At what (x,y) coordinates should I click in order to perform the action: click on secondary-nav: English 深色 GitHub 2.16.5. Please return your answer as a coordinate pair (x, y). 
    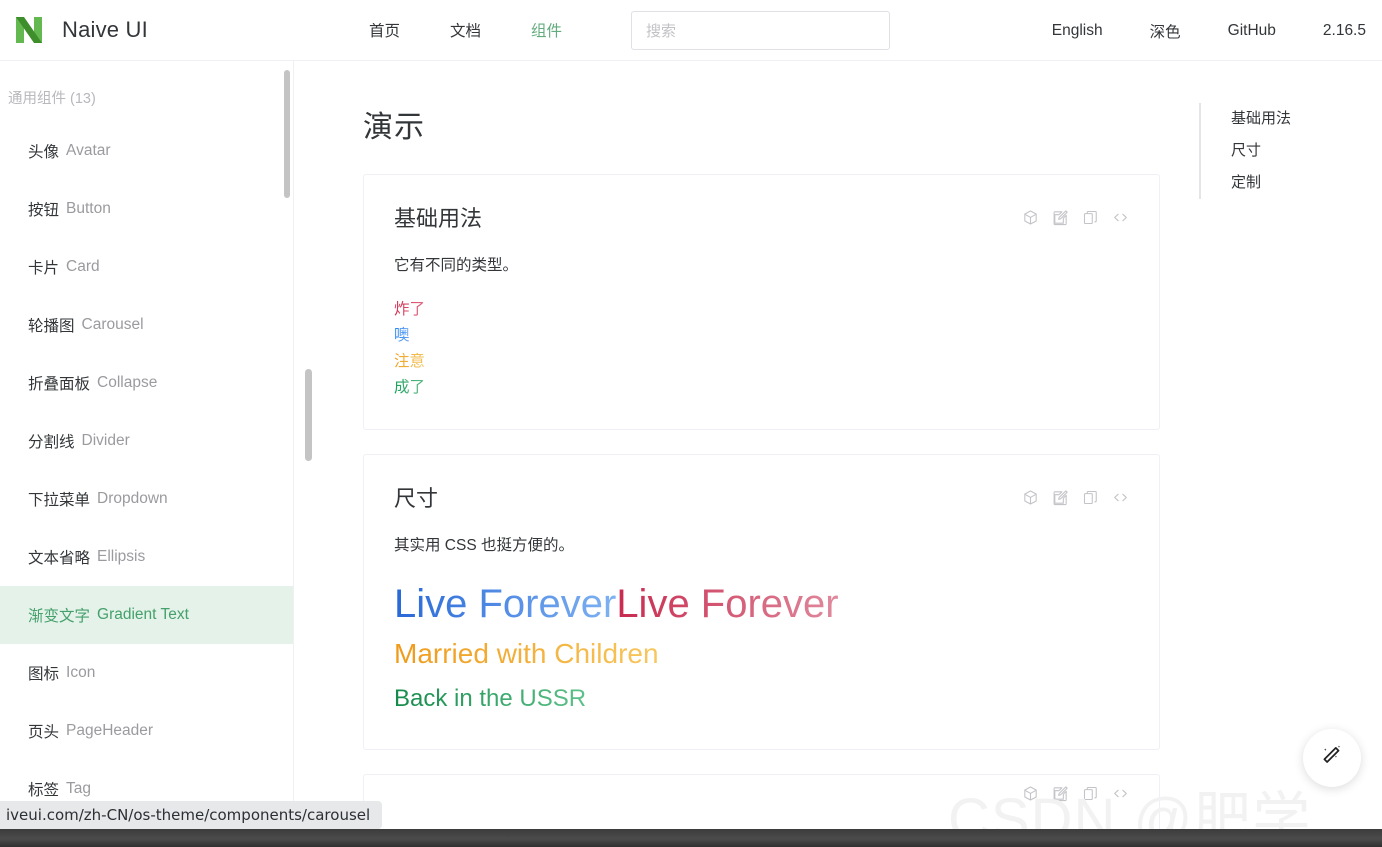
    Looking at the image, I should click on (1185, 30).